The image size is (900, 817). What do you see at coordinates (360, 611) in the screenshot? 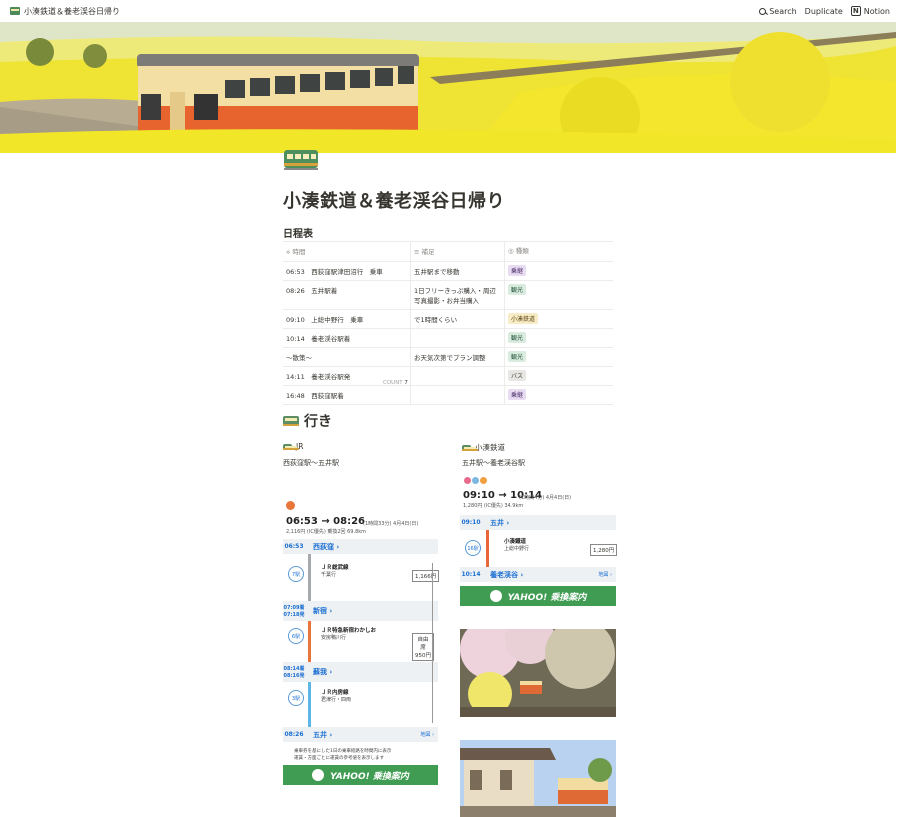
I see `stop-row: 07:09着 07:18発 新宿 ›` at bounding box center [360, 611].